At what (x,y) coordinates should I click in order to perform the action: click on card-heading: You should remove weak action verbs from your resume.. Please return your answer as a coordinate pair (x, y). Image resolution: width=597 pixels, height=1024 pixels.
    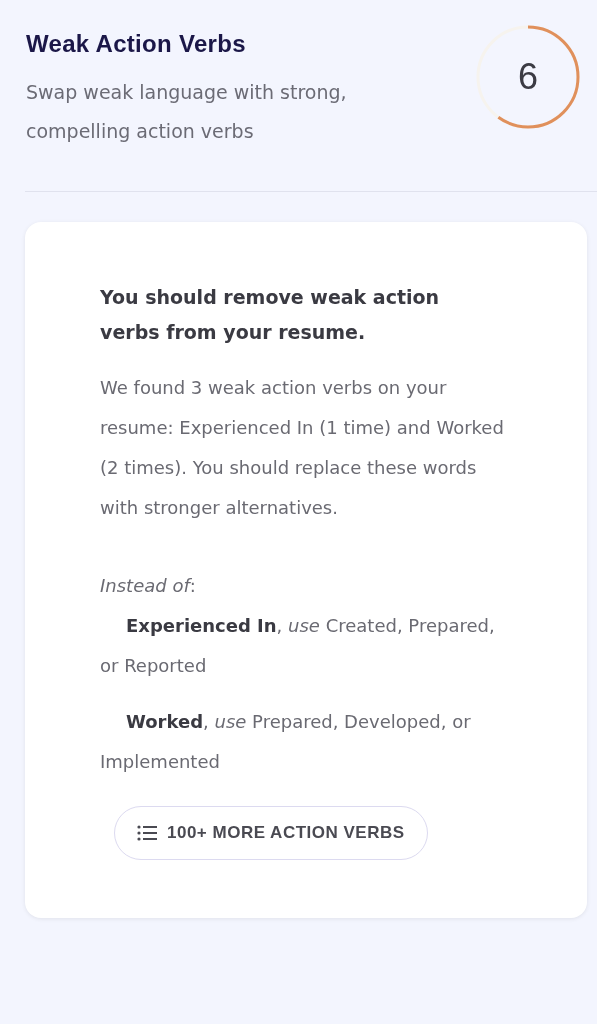
    Looking at the image, I should click on (270, 315).